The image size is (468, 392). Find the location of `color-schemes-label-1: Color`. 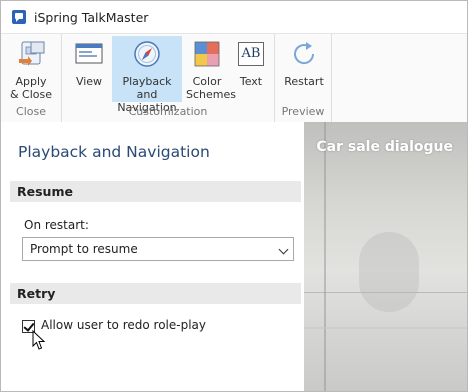

color-schemes-label-1: Color is located at coordinates (207, 81).